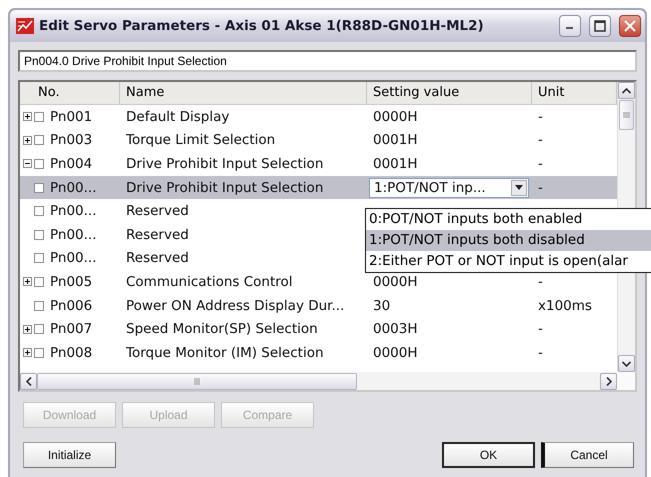  What do you see at coordinates (225, 352) in the screenshot?
I see `table-cell-text: Torque Monitor (IM) Selection` at bounding box center [225, 352].